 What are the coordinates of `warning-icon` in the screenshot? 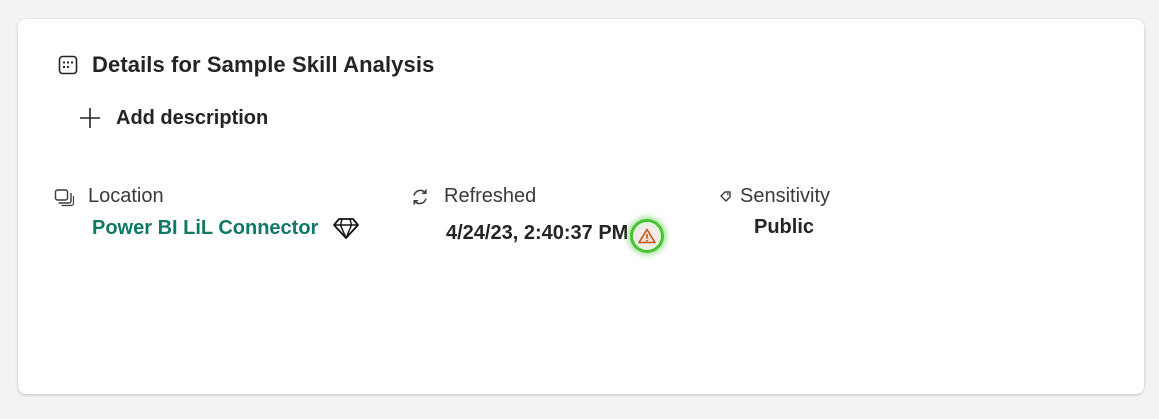 It's located at (647, 236).